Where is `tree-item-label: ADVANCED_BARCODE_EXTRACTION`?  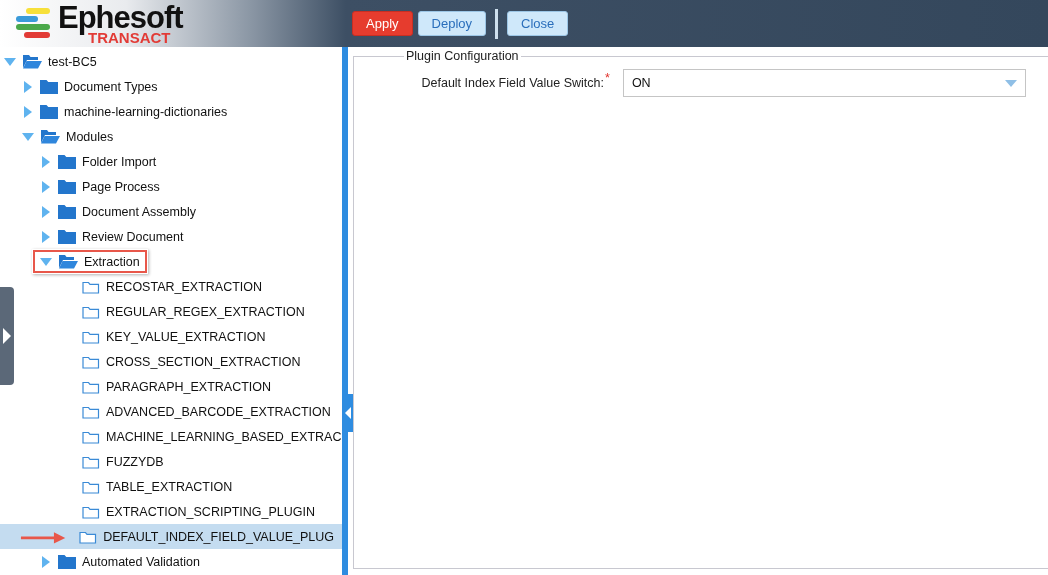 tree-item-label: ADVANCED_BARCODE_EXTRACTION is located at coordinates (218, 411).